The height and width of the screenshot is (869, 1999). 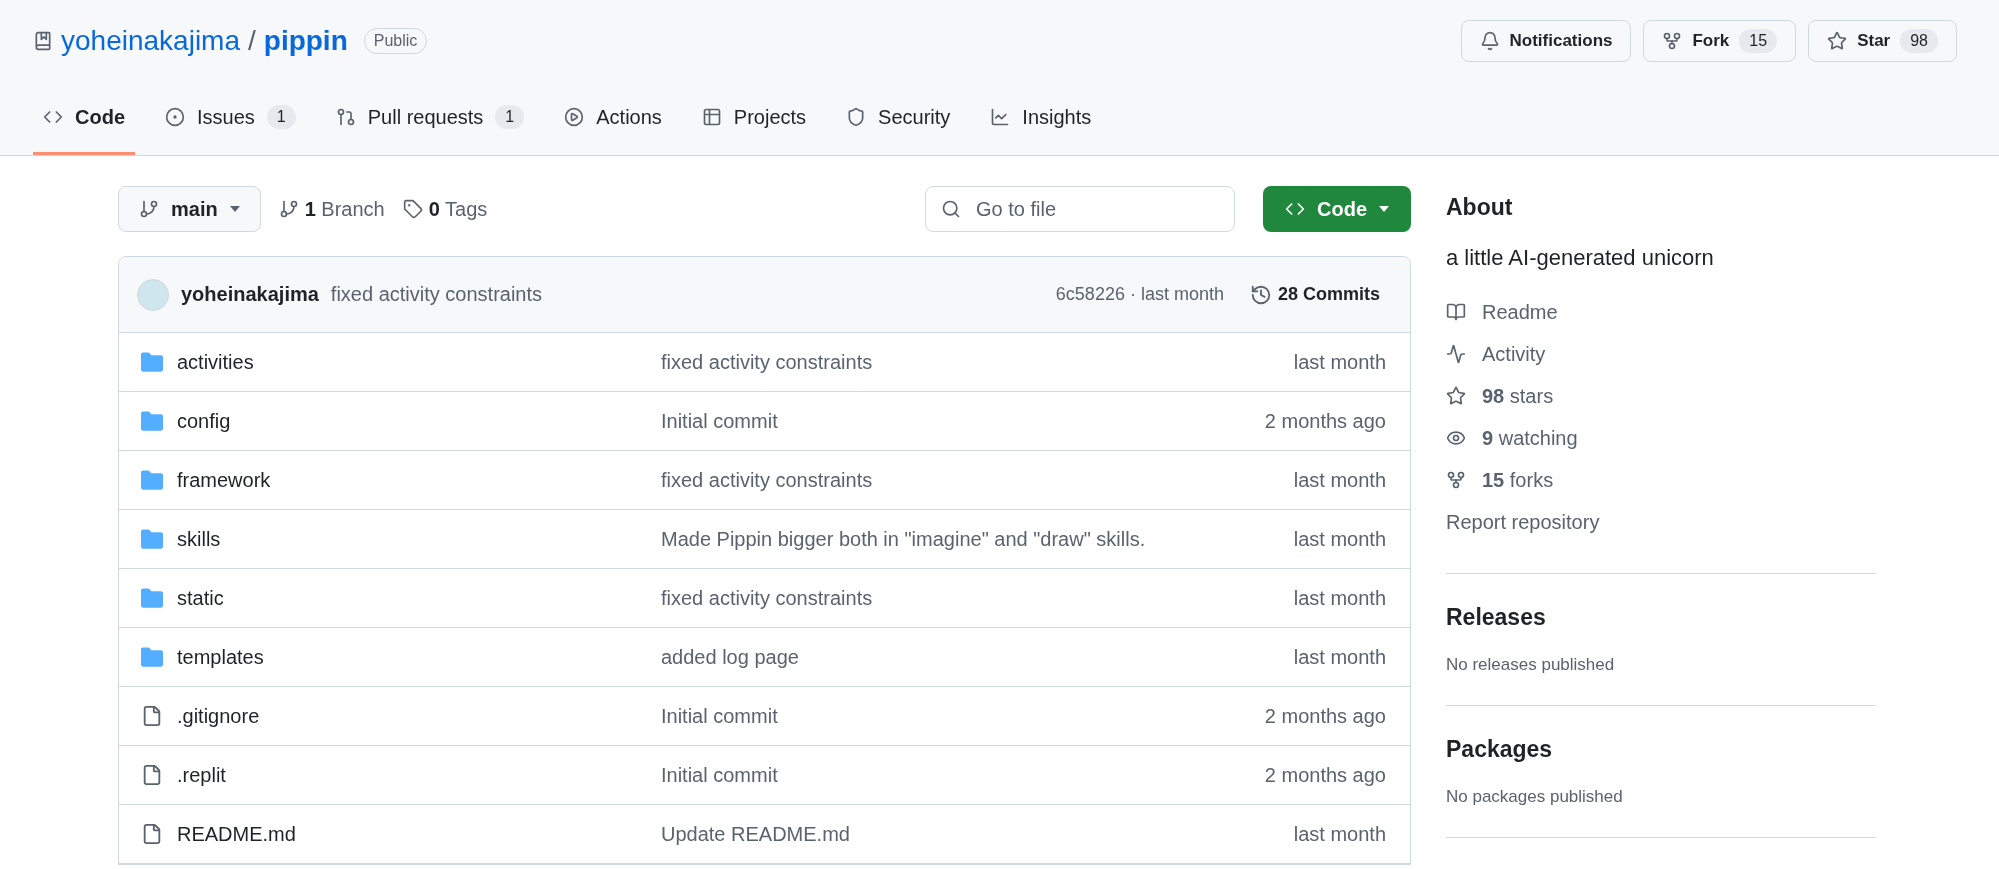 I want to click on commit-author: yoheinakajima, so click(x=250, y=294).